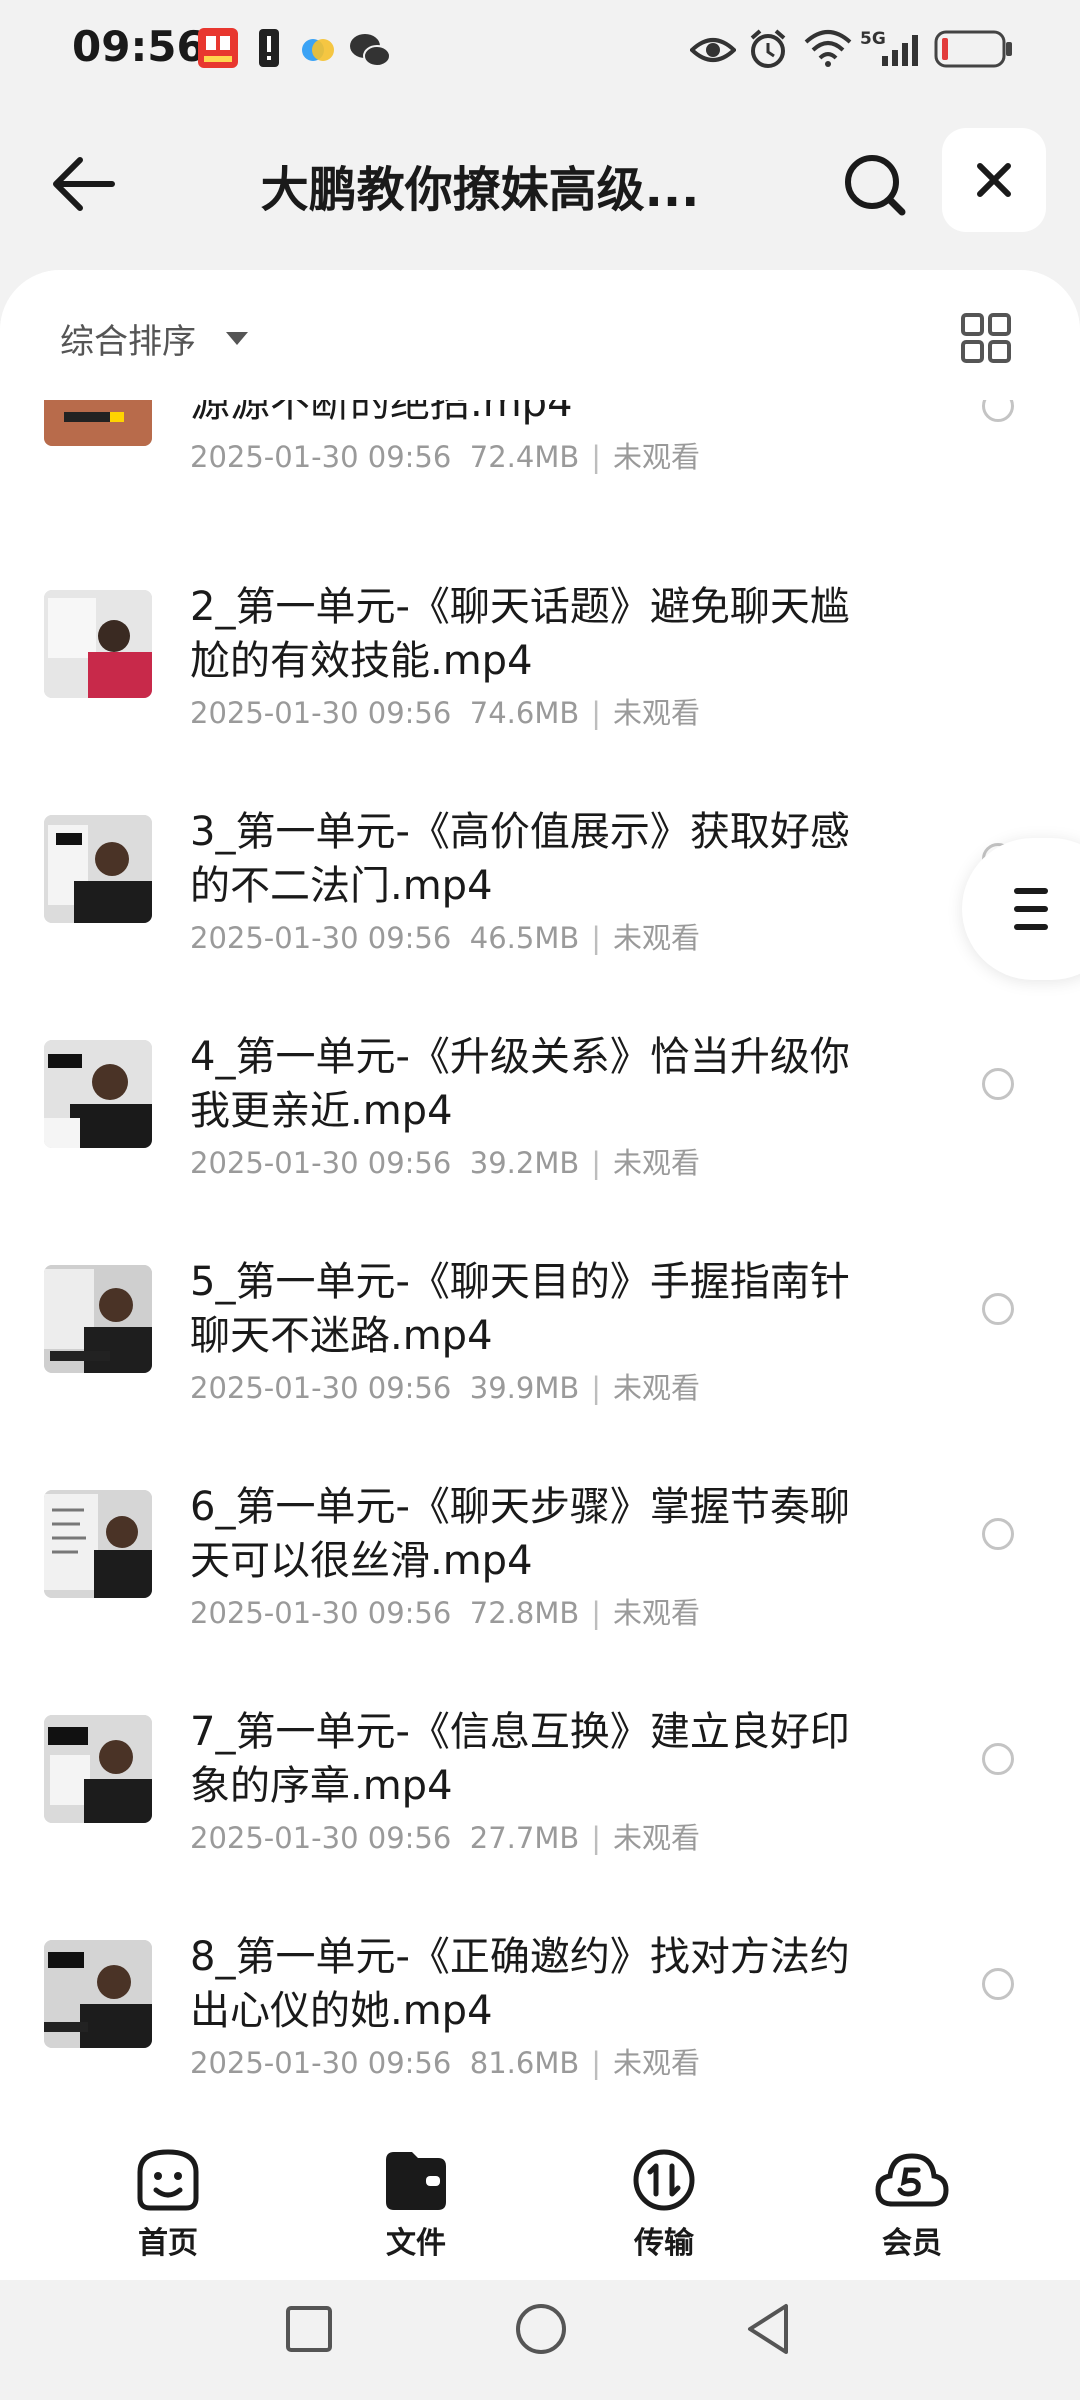  I want to click on bottom-tab-bar: 首页 文件 传输 会员, so click(540, 2200).